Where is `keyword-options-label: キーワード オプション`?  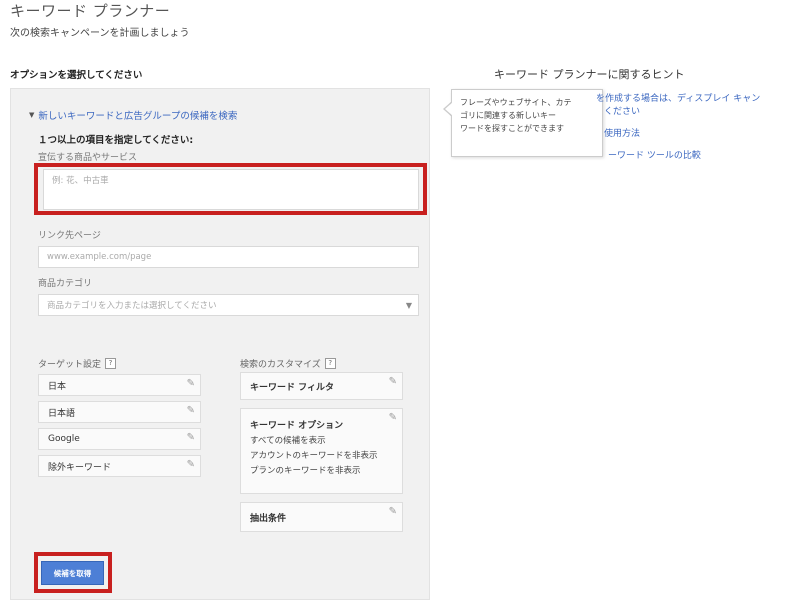
keyword-options-label: キーワード オプション is located at coordinates (297, 426).